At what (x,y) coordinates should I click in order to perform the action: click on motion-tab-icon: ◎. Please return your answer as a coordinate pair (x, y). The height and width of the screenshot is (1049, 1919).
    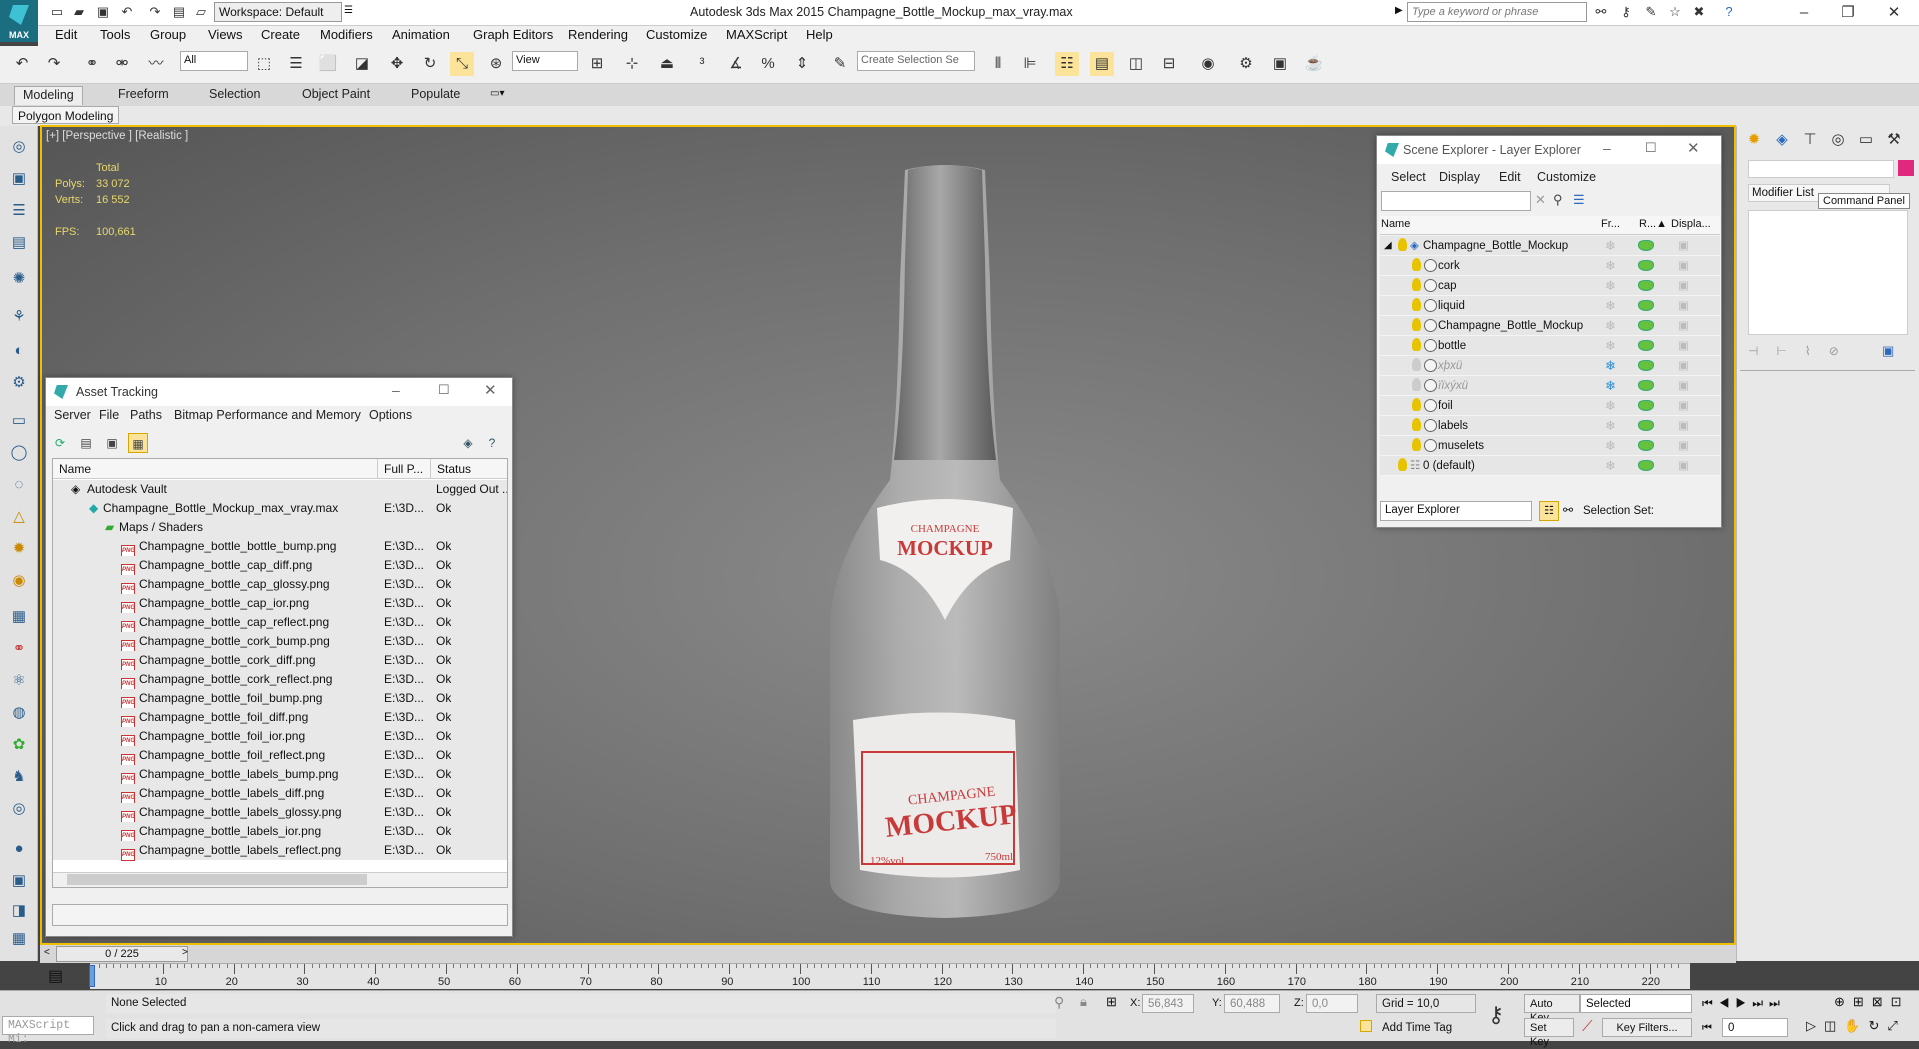
    Looking at the image, I should click on (1838, 140).